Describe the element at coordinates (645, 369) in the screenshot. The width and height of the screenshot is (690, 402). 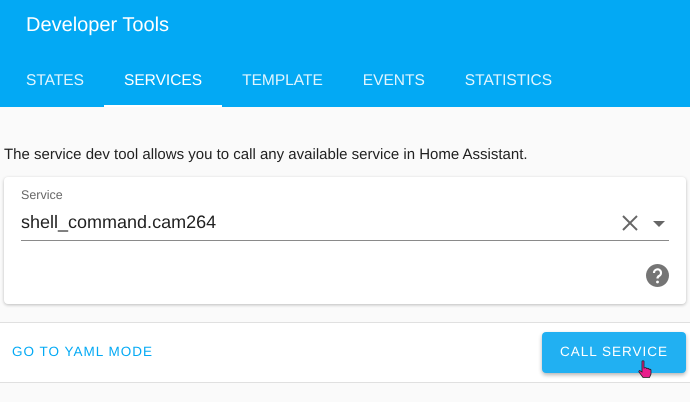
I see `pointer-cursor-icon` at that location.